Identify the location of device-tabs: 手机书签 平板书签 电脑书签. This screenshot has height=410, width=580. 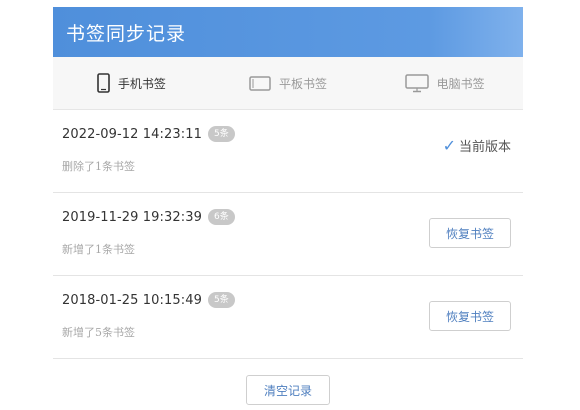
(288, 83).